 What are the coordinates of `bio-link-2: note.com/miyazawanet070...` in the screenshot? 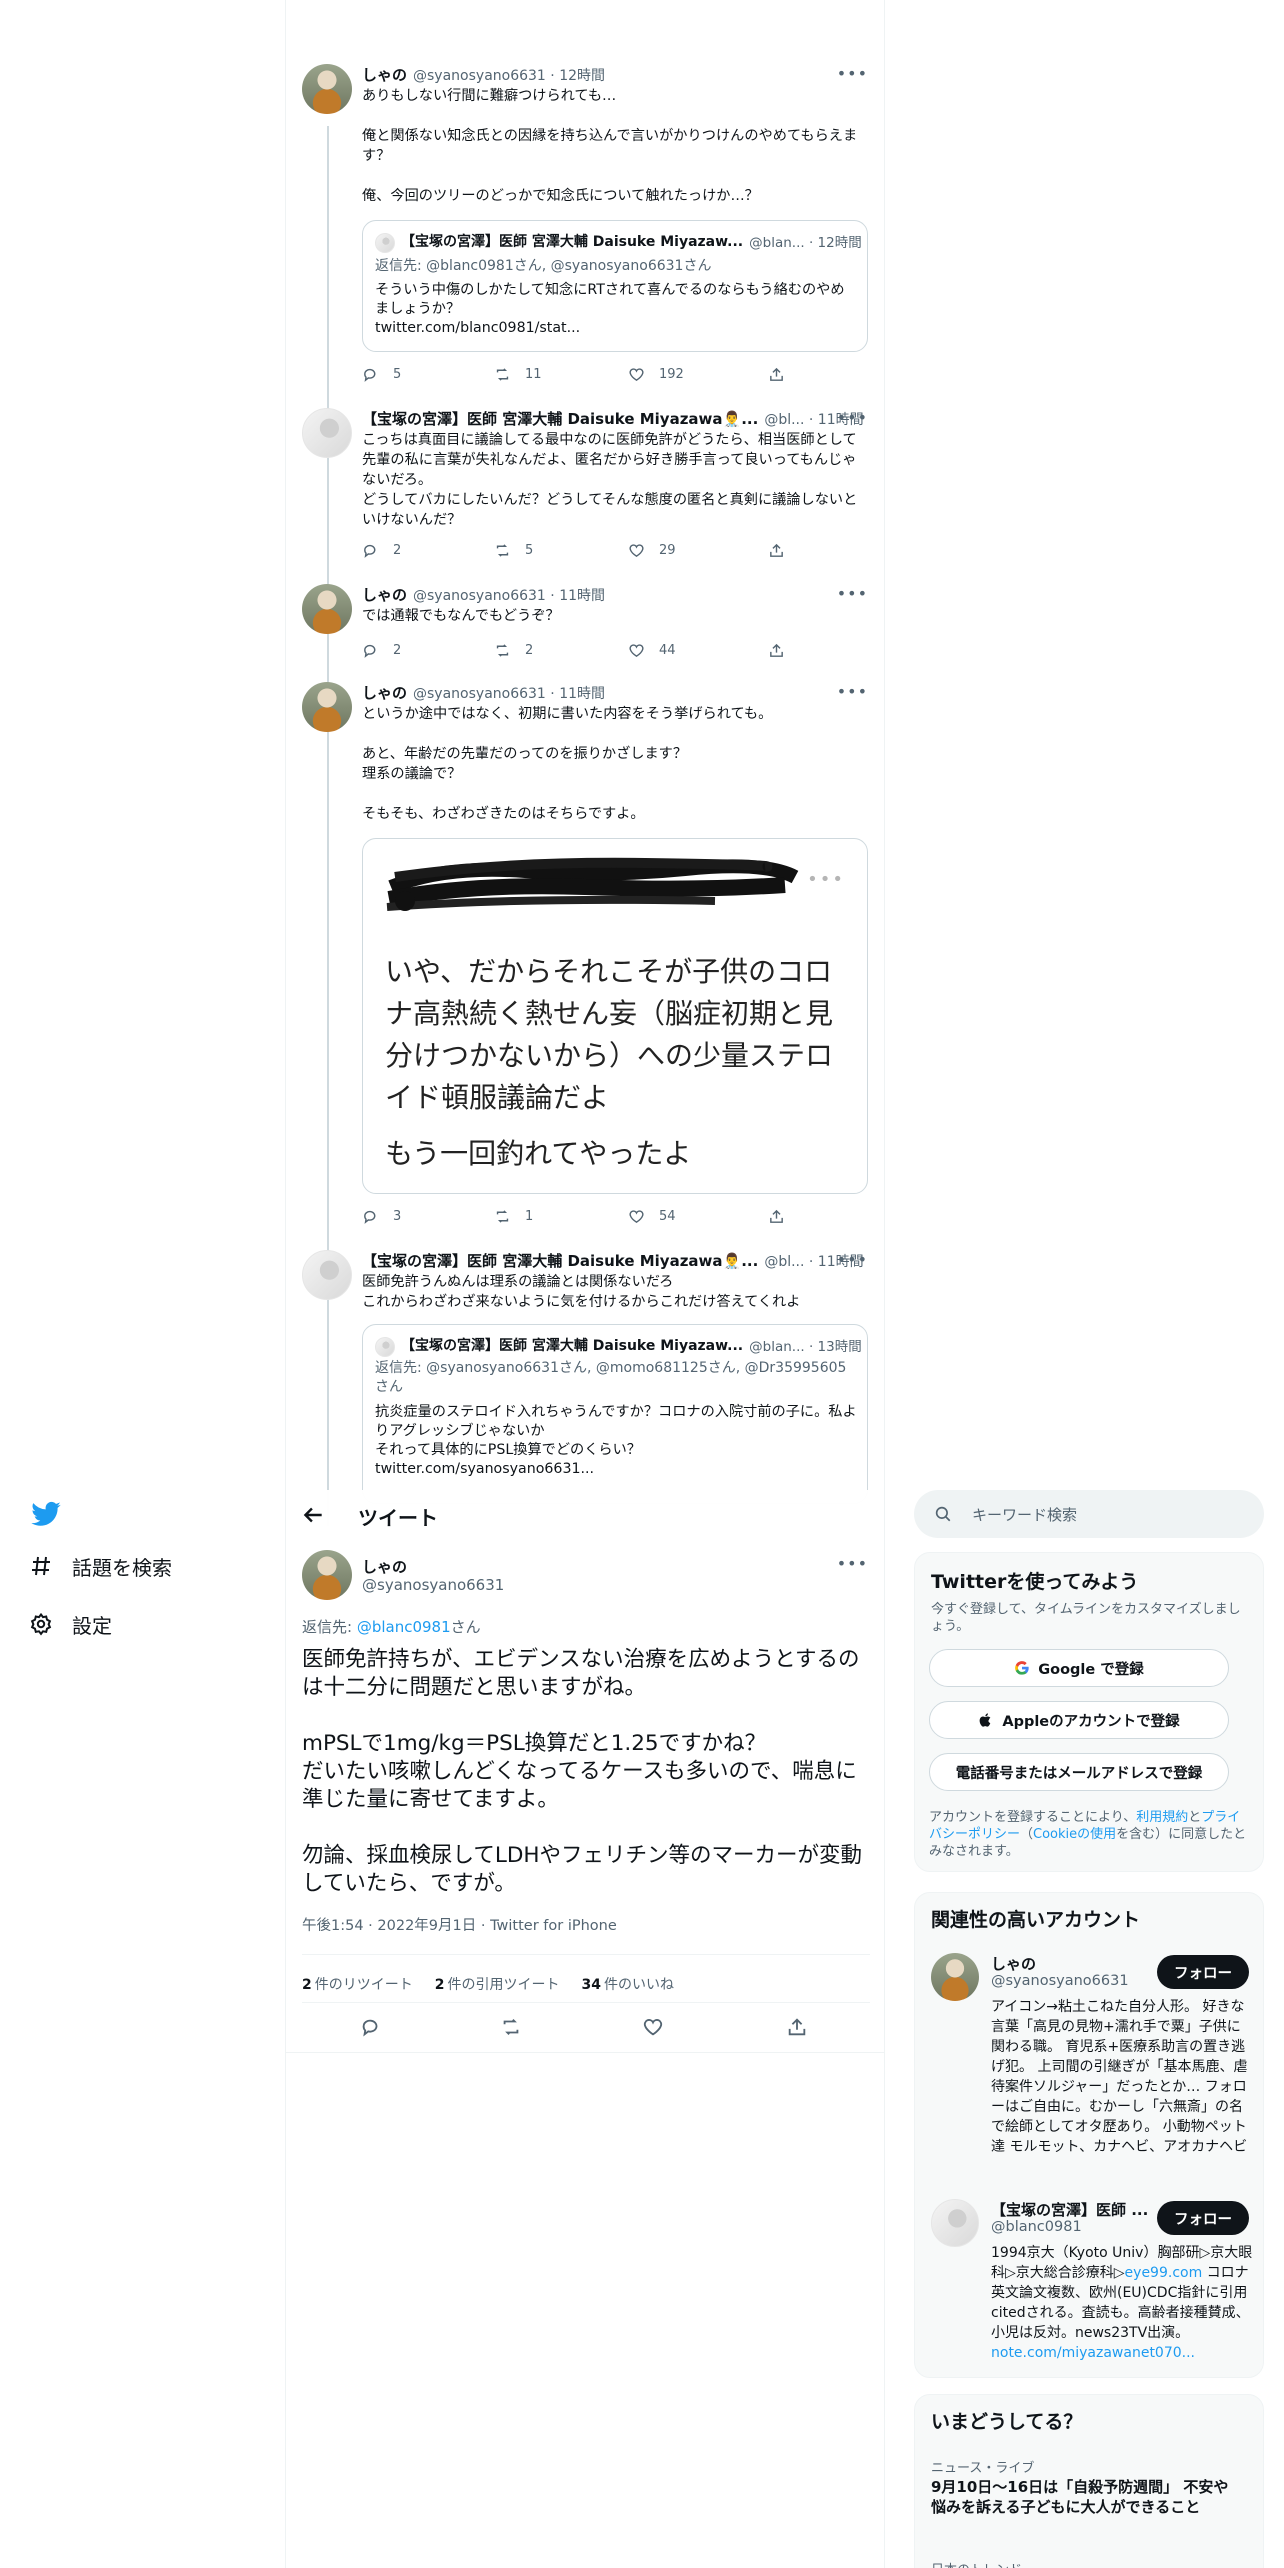 It's located at (1093, 2353).